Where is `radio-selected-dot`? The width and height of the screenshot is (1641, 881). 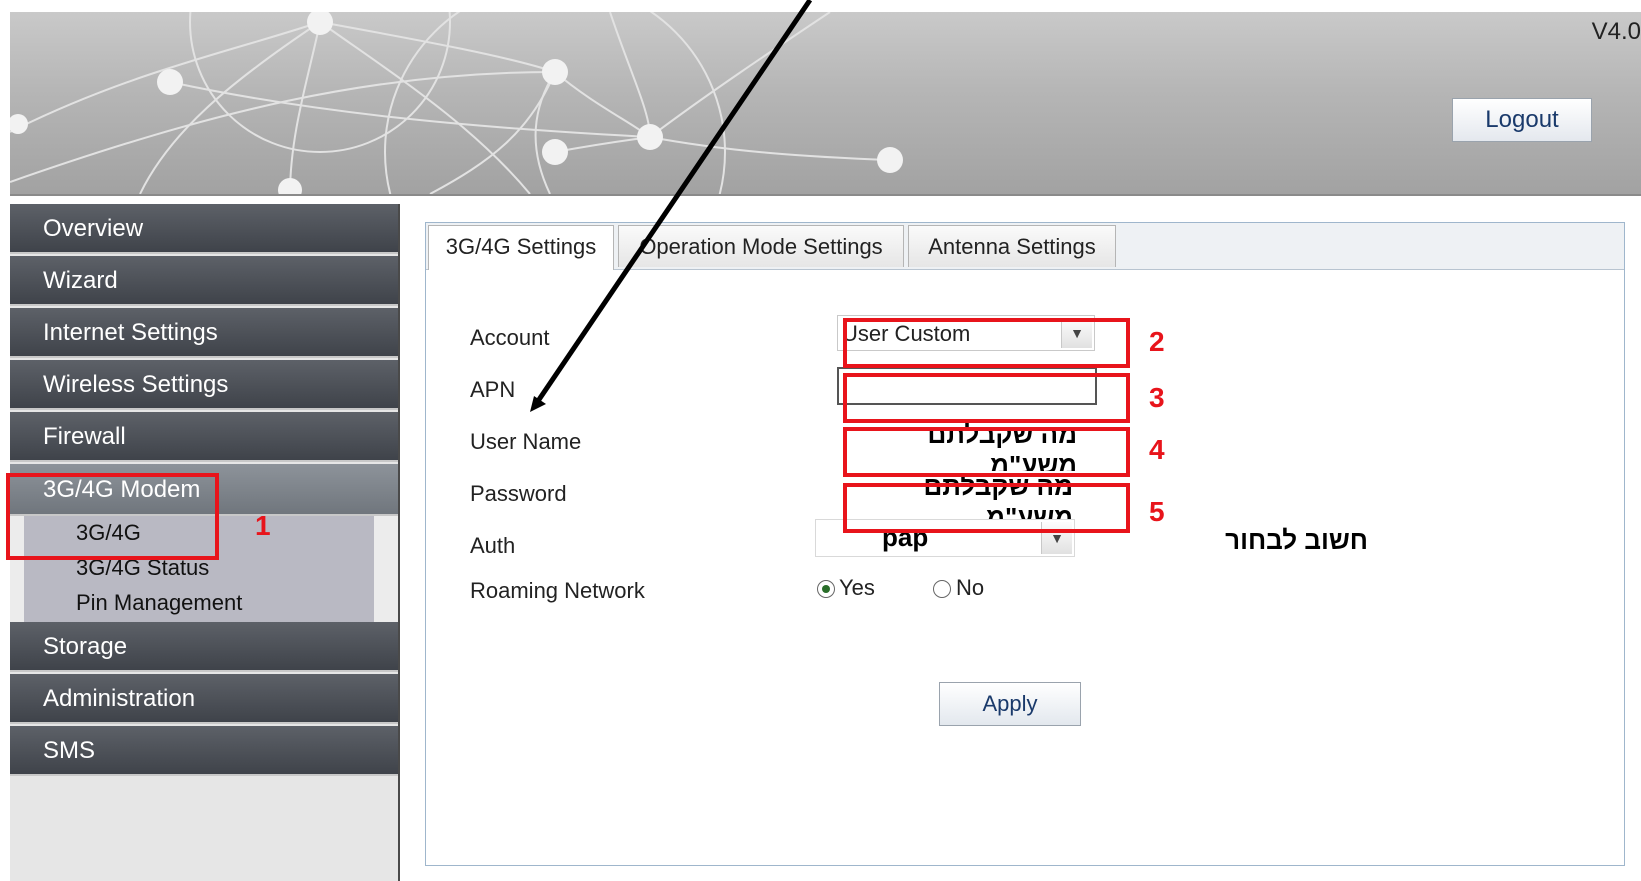 radio-selected-dot is located at coordinates (826, 589).